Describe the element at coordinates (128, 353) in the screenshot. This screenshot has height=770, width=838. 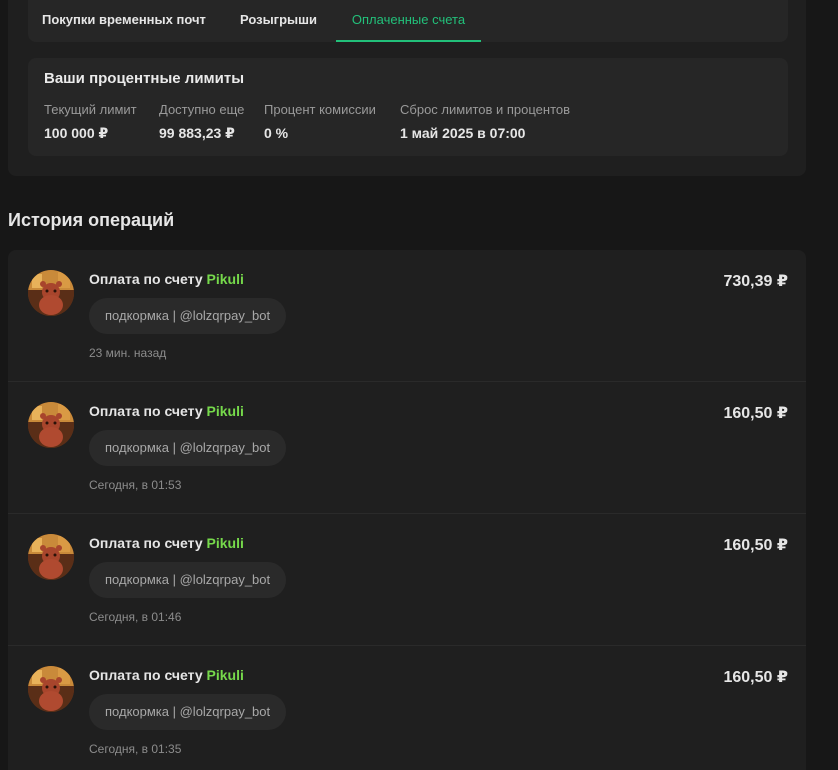
I see `operation-time: 23 мин. назад` at that location.